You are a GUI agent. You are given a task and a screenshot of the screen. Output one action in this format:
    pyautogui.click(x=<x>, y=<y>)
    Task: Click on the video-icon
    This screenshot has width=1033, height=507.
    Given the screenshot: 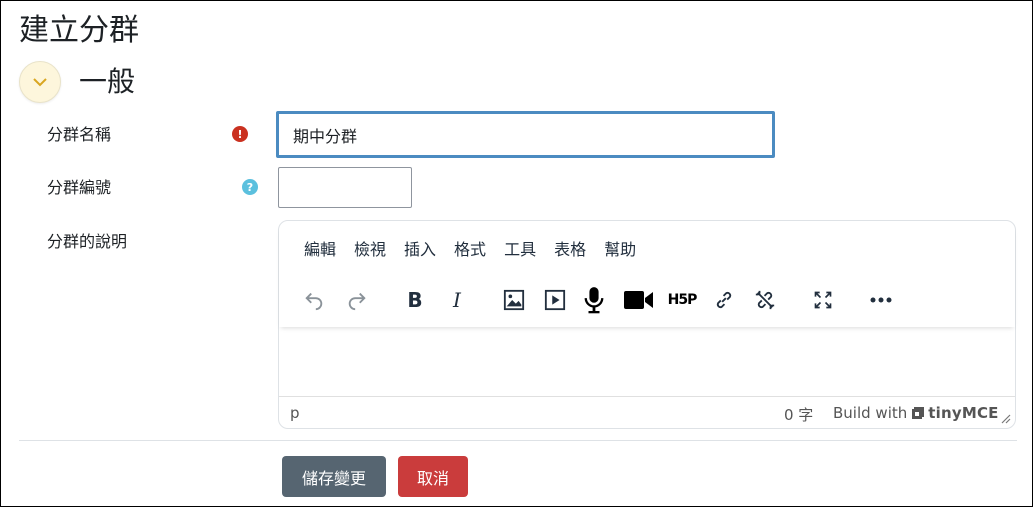 What is the action you would take?
    pyautogui.click(x=638, y=300)
    